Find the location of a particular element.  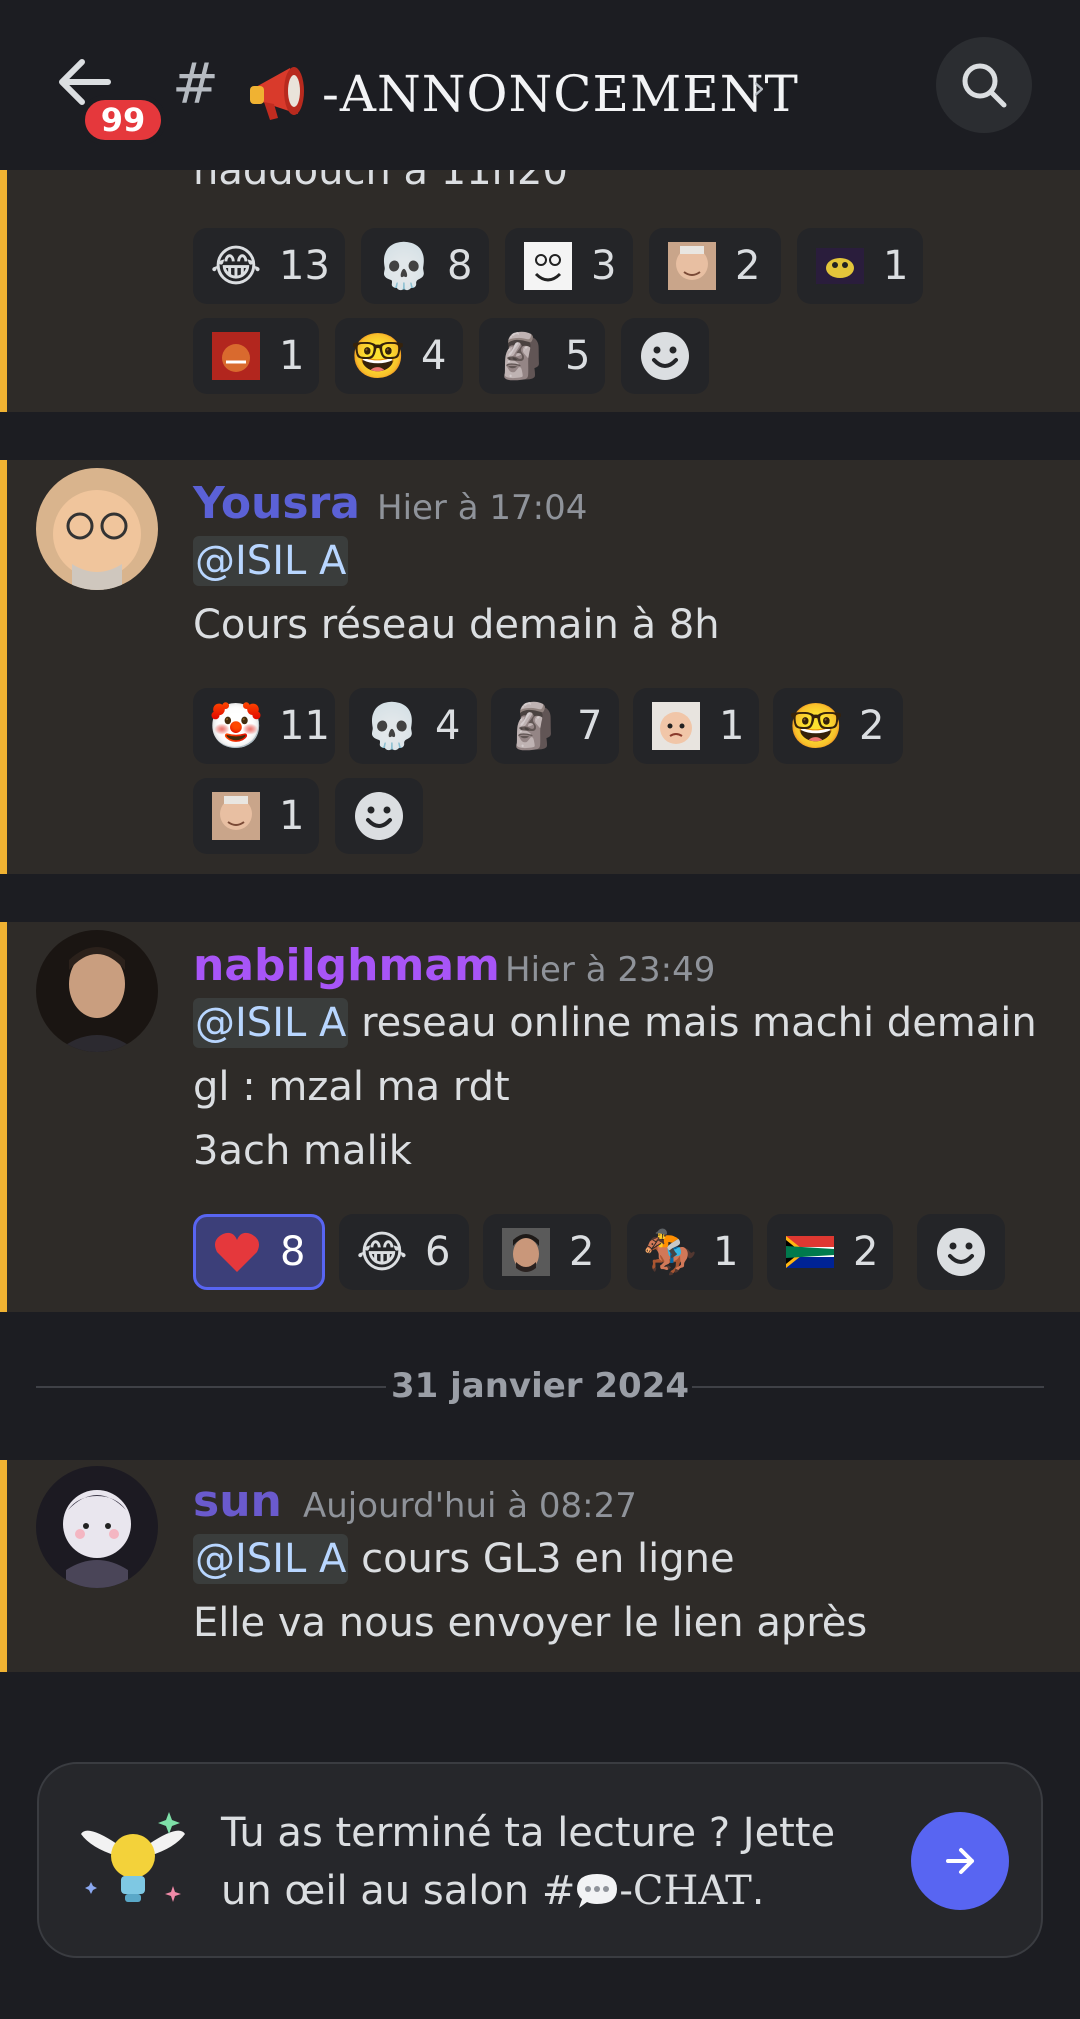

channel-hash-icon: # is located at coordinates (195, 84).